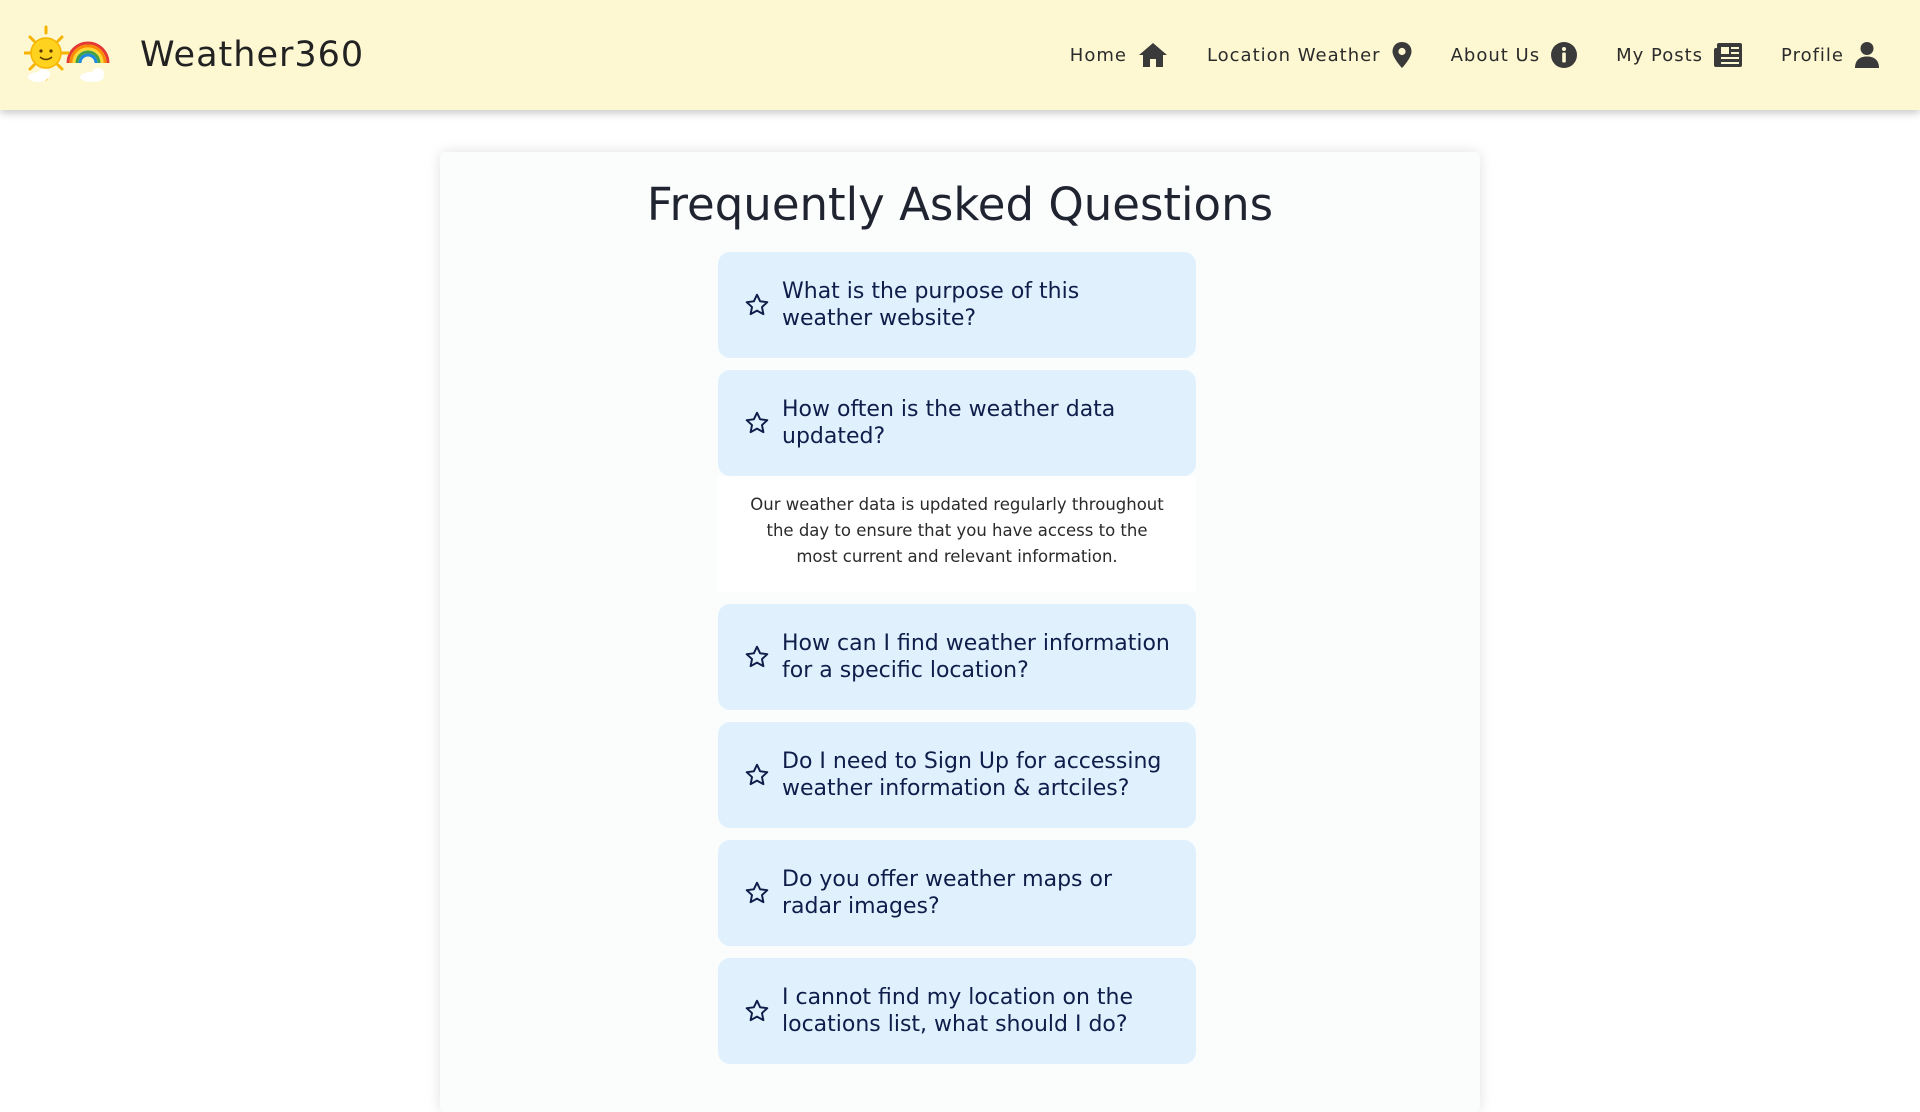  Describe the element at coordinates (1812, 55) in the screenshot. I see `nav-profile-label: Profile` at that location.